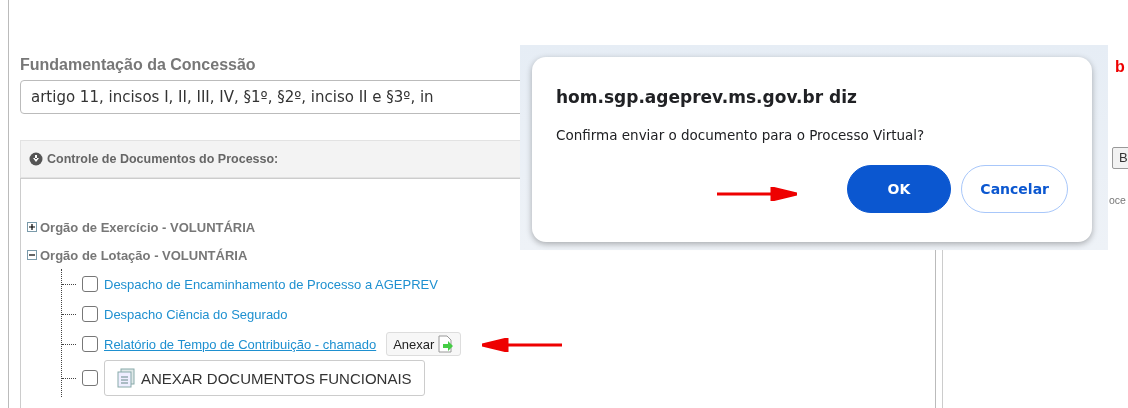  I want to click on attach-documents-button: ANEXAR DOCUMENTOS FUNCIONAIS, so click(264, 378).